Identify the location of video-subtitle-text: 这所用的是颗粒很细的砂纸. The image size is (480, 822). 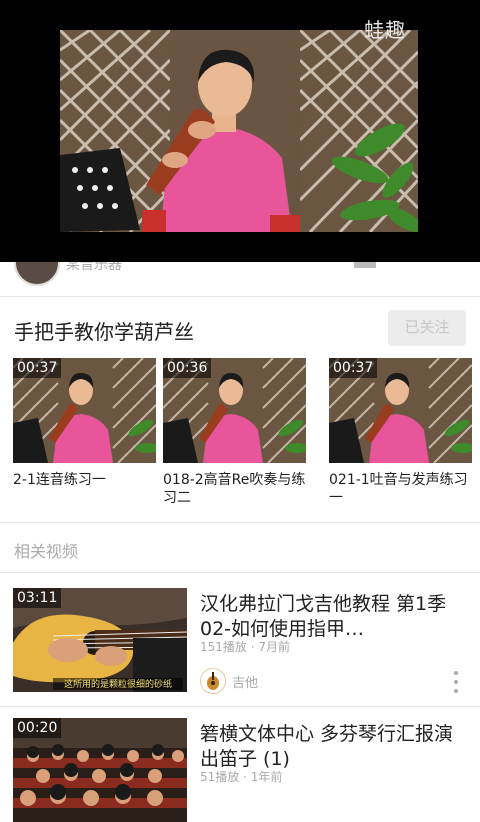
(118, 684).